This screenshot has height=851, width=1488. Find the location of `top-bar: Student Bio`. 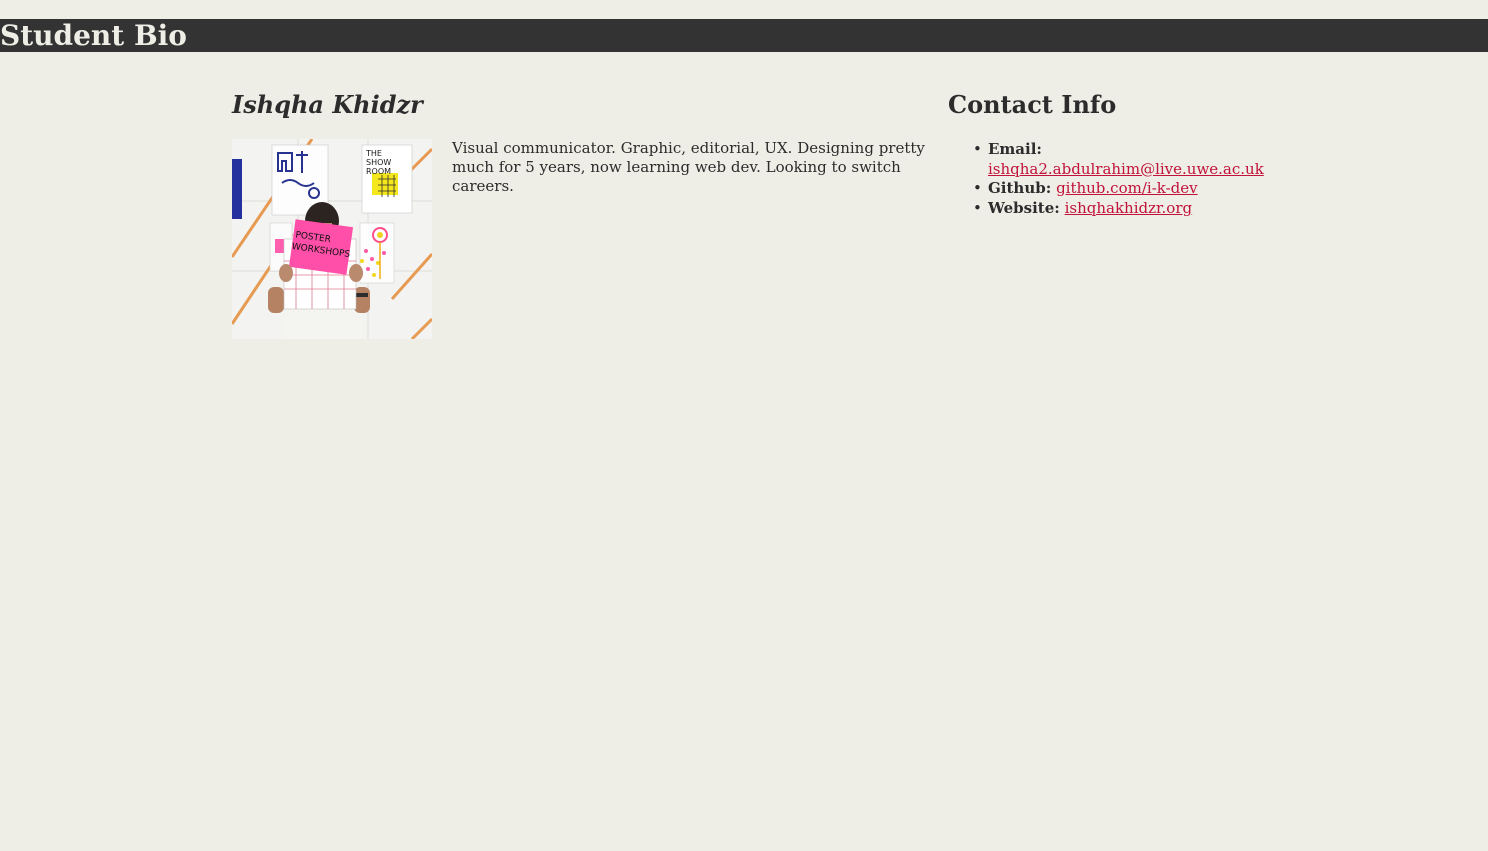

top-bar: Student Bio is located at coordinates (744, 35).